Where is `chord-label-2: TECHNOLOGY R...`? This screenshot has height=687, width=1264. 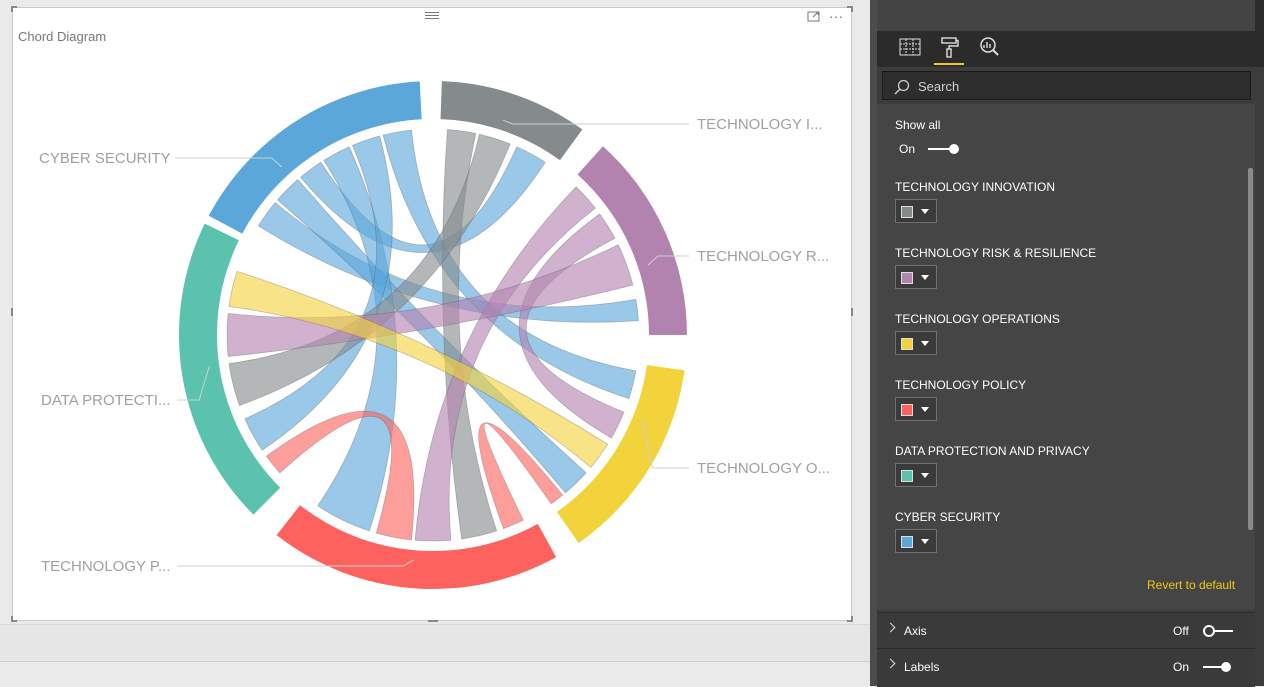 chord-label-2: TECHNOLOGY R... is located at coordinates (763, 256).